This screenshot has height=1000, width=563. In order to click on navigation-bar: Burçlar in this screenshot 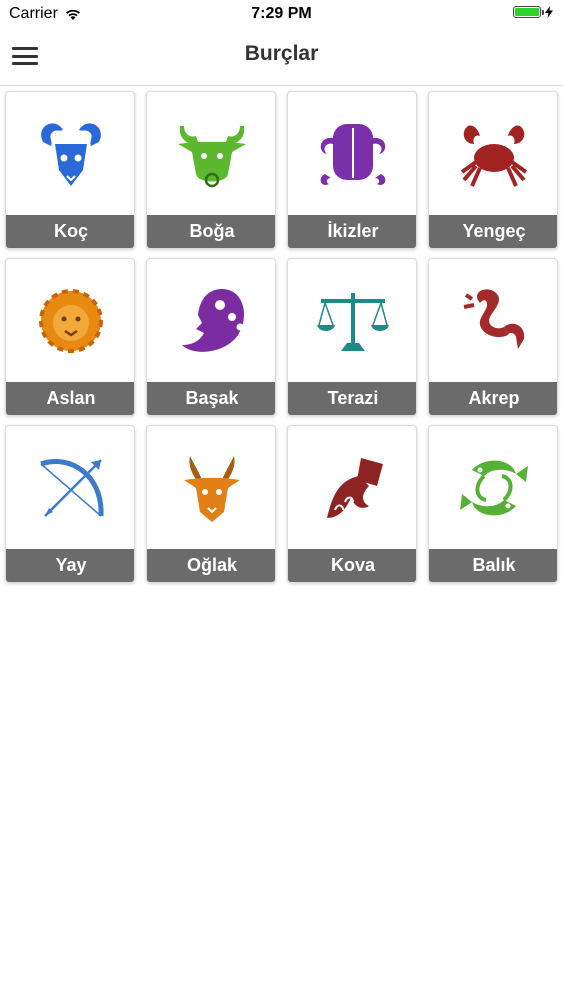, I will do `click(281, 58)`.